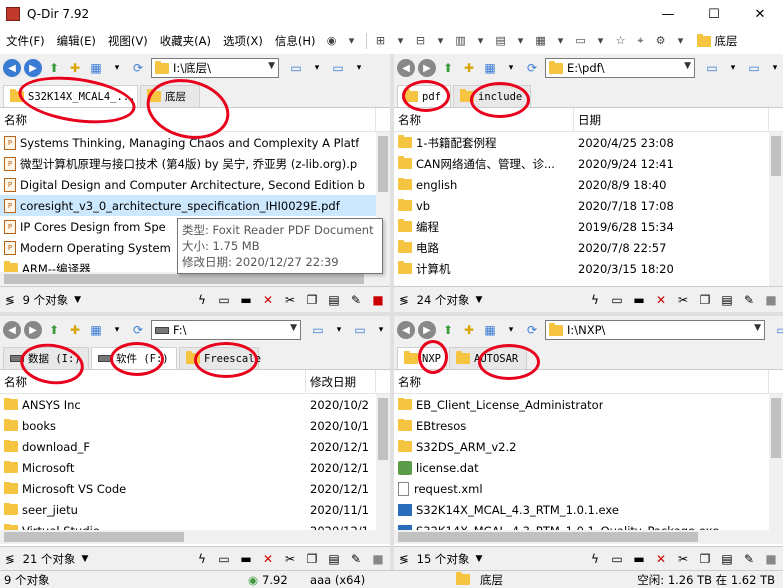  I want to click on pane-active-icon: ■, so click(378, 300).